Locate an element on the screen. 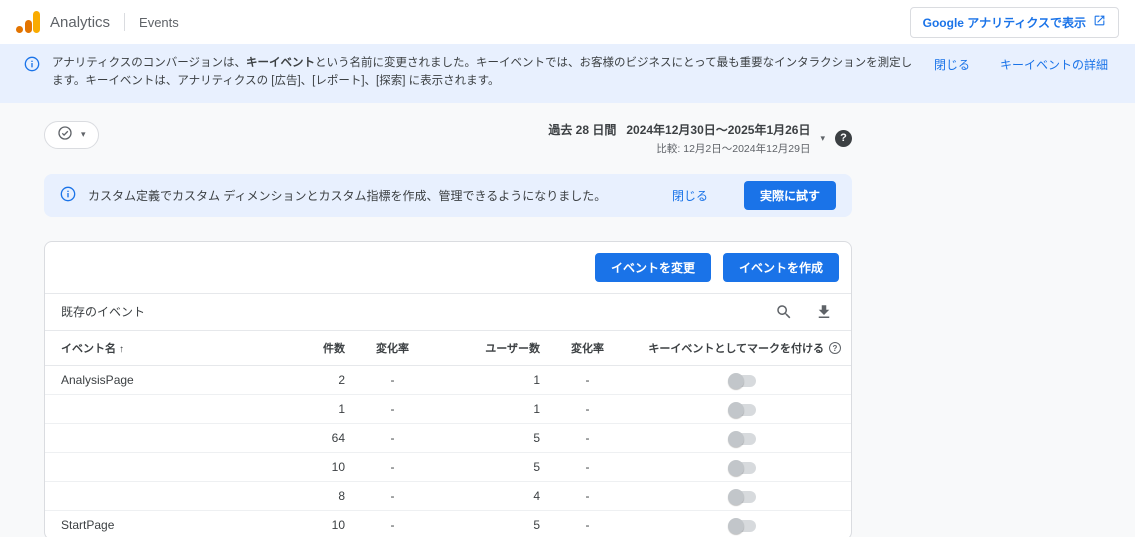  table-row: AnalysisPage 2-1- is located at coordinates (448, 380).